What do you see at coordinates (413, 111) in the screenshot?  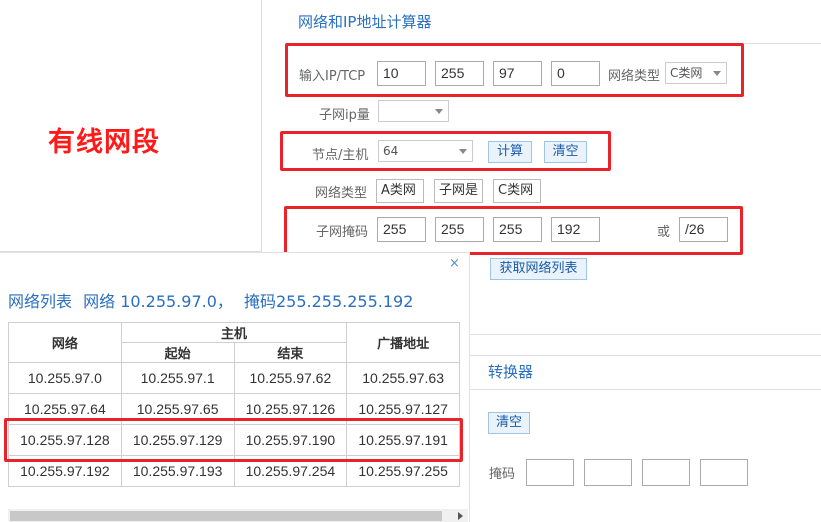 I see `subnet-count-select` at bounding box center [413, 111].